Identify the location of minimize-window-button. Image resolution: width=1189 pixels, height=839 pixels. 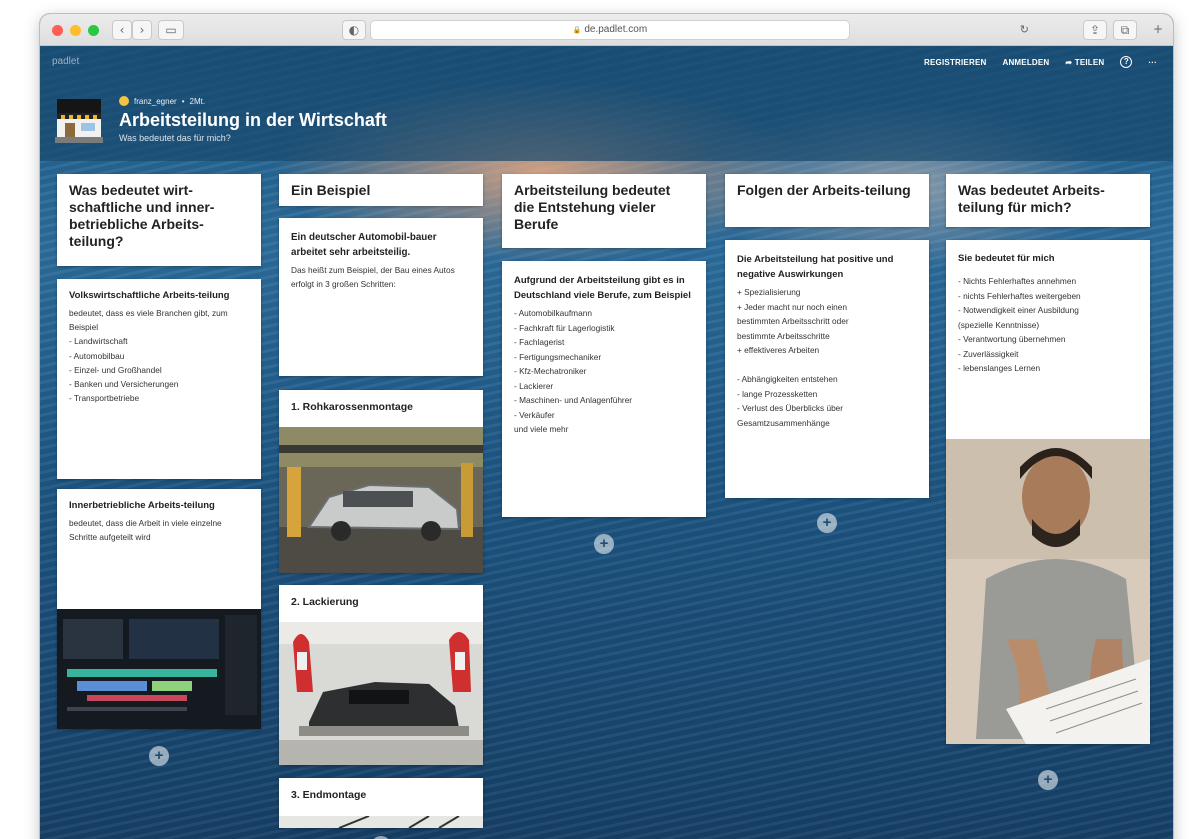
(75, 30).